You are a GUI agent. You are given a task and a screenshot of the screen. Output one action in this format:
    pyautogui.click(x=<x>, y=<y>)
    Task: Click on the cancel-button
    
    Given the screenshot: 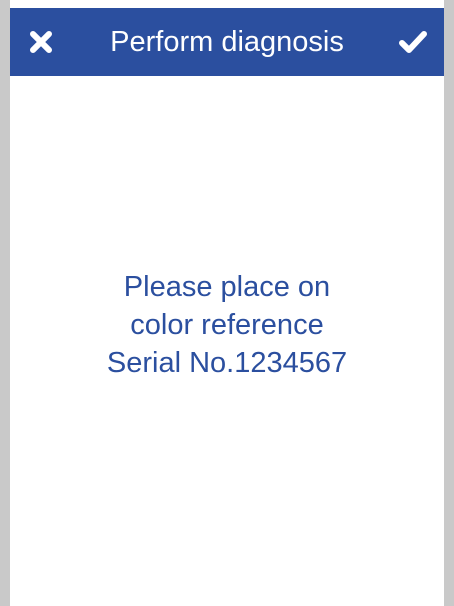 What is the action you would take?
    pyautogui.click(x=41, y=42)
    